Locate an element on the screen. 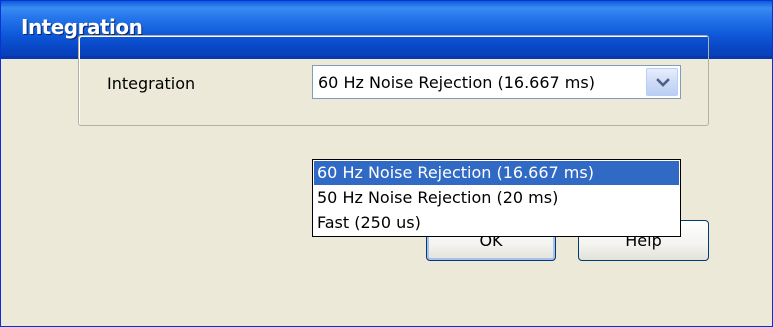  integration-select-value: 60 Hz Noise Rejection (16.667 ms) is located at coordinates (456, 82).